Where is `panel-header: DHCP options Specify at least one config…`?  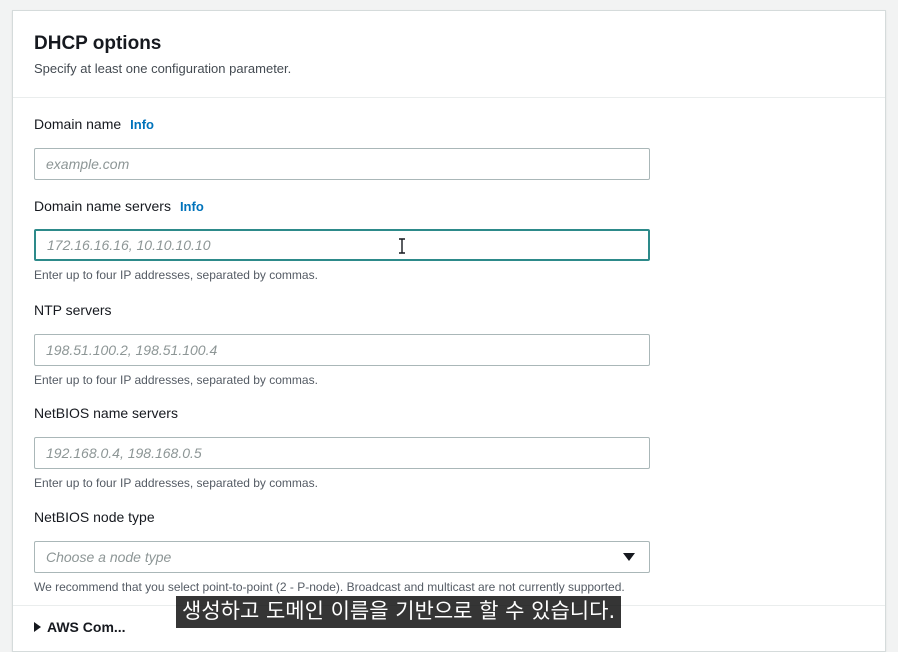 panel-header: DHCP options Specify at least one config… is located at coordinates (449, 54).